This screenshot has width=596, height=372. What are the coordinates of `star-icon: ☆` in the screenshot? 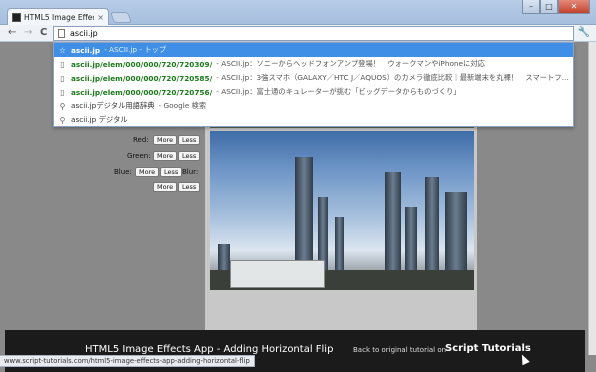 It's located at (62, 50).